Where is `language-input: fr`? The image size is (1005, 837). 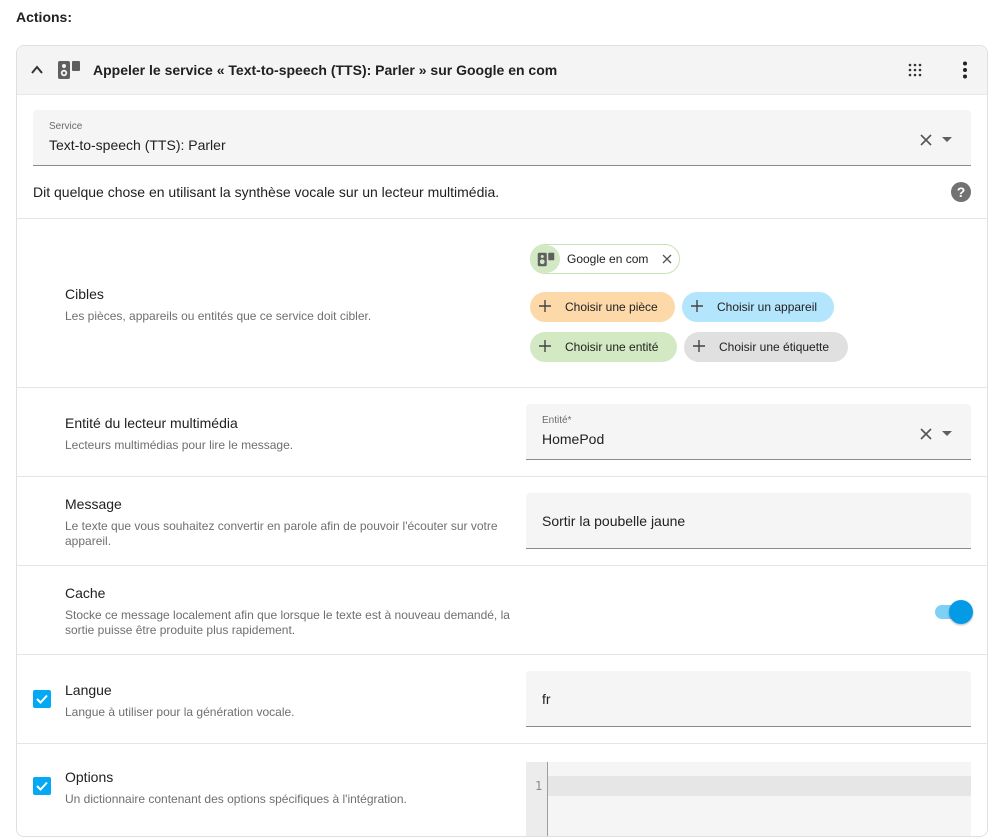 language-input: fr is located at coordinates (748, 699).